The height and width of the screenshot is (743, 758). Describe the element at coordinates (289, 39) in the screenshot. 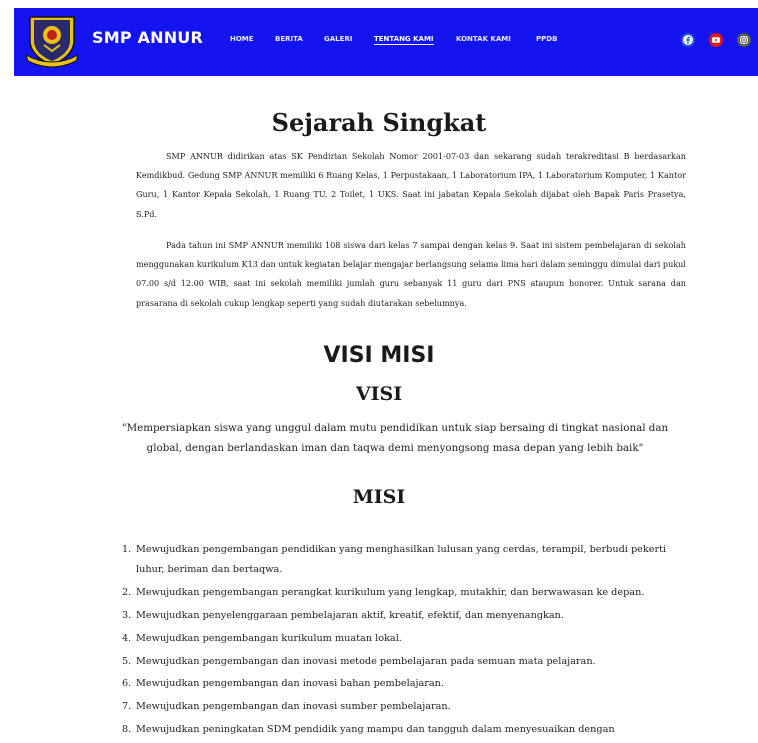

I see `menu-berita: BERITA` at that location.